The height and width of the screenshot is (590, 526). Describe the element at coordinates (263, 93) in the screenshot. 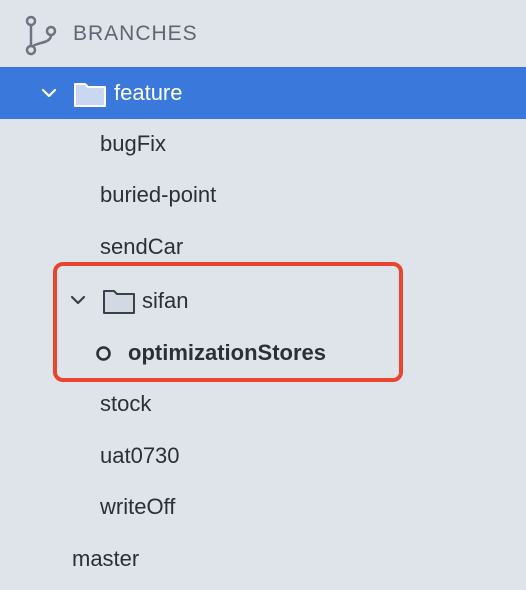

I see `tree-folder-feature: feature` at that location.